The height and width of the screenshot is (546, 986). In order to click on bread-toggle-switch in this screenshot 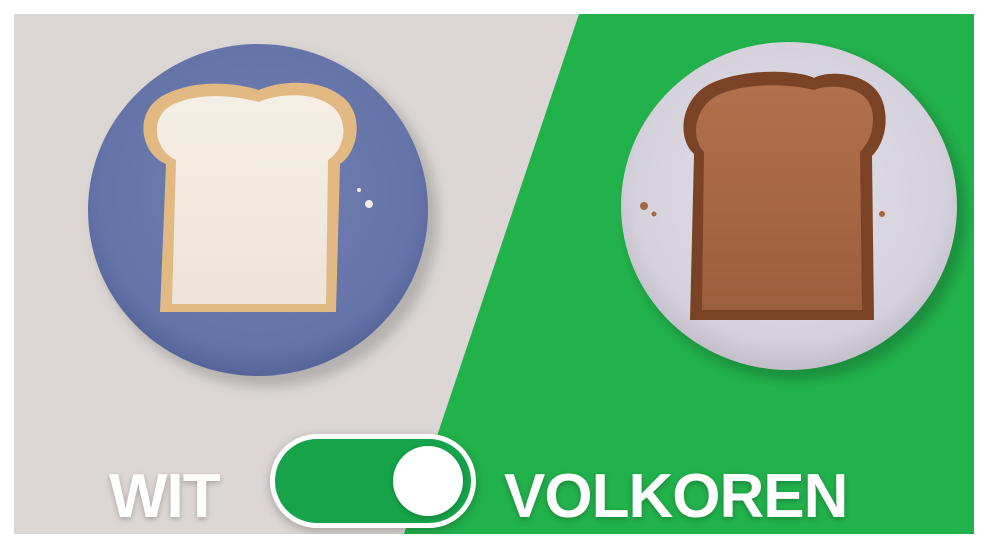, I will do `click(373, 481)`.